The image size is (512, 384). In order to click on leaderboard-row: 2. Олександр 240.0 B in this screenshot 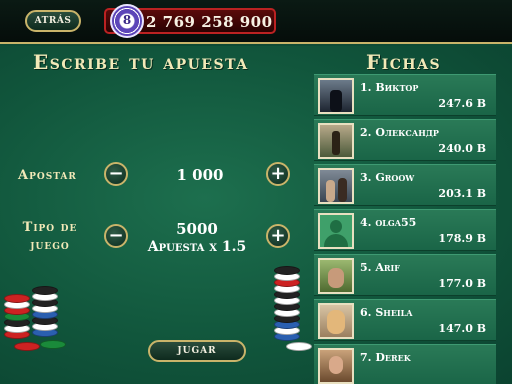, I will do `click(405, 140)`.